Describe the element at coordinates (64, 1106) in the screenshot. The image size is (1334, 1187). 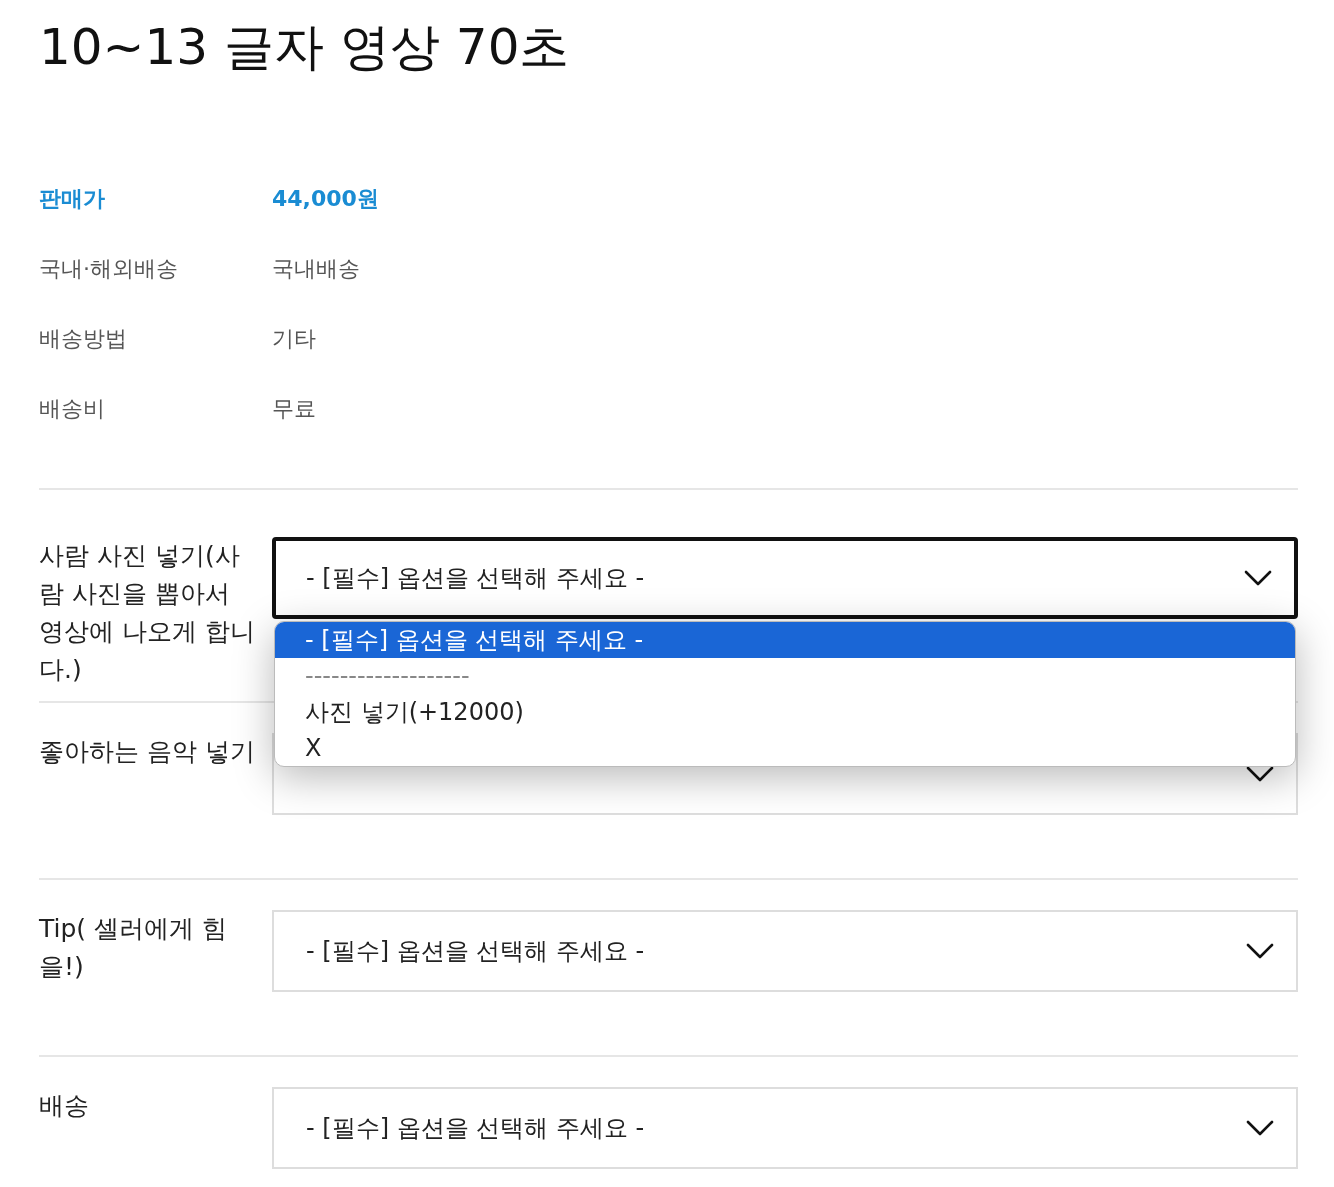
I see `option-label: 배송` at that location.